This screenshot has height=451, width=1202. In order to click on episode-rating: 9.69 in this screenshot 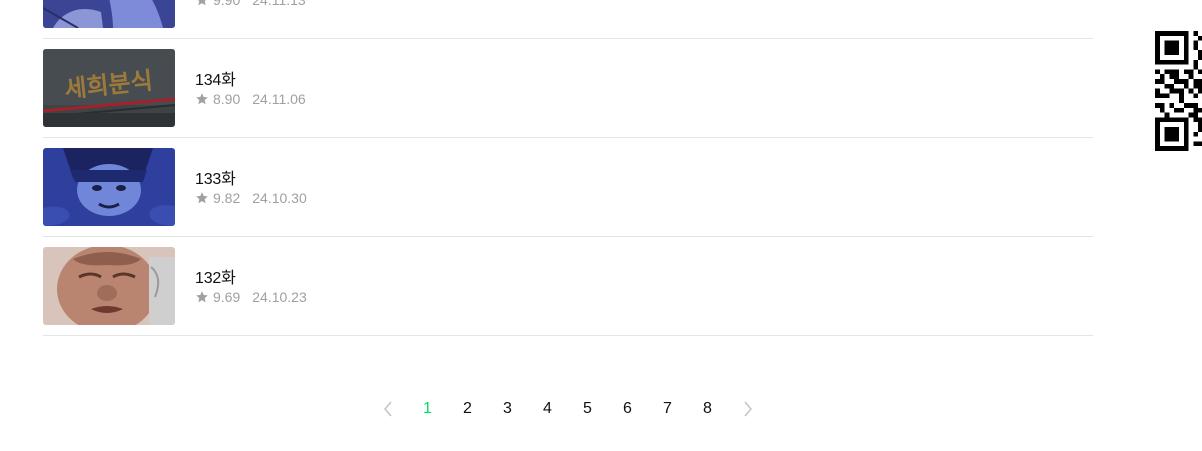, I will do `click(227, 297)`.